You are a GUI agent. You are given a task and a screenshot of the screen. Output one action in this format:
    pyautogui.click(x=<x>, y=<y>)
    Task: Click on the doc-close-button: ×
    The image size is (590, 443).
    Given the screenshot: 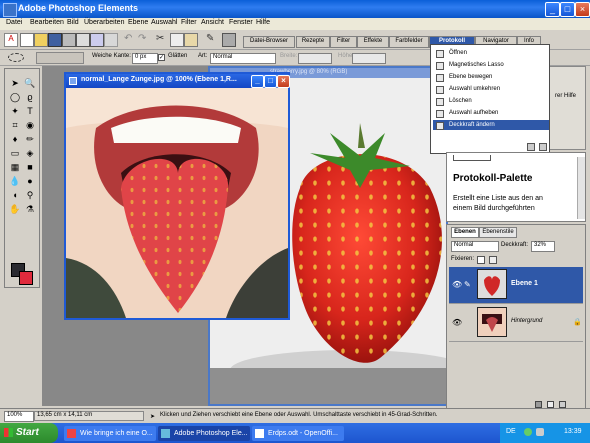 What is the action you would take?
    pyautogui.click(x=283, y=81)
    